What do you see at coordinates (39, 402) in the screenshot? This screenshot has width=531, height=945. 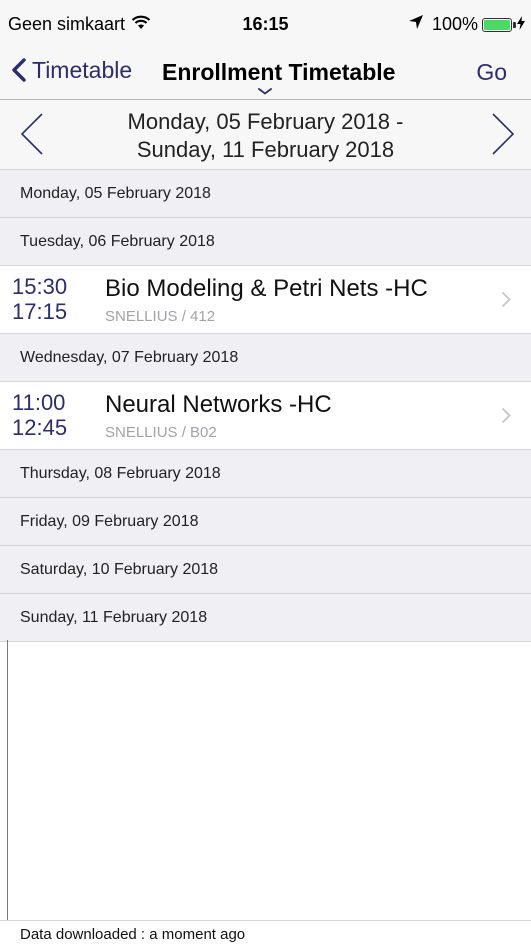 I see `event-start-time: 11:00` at bounding box center [39, 402].